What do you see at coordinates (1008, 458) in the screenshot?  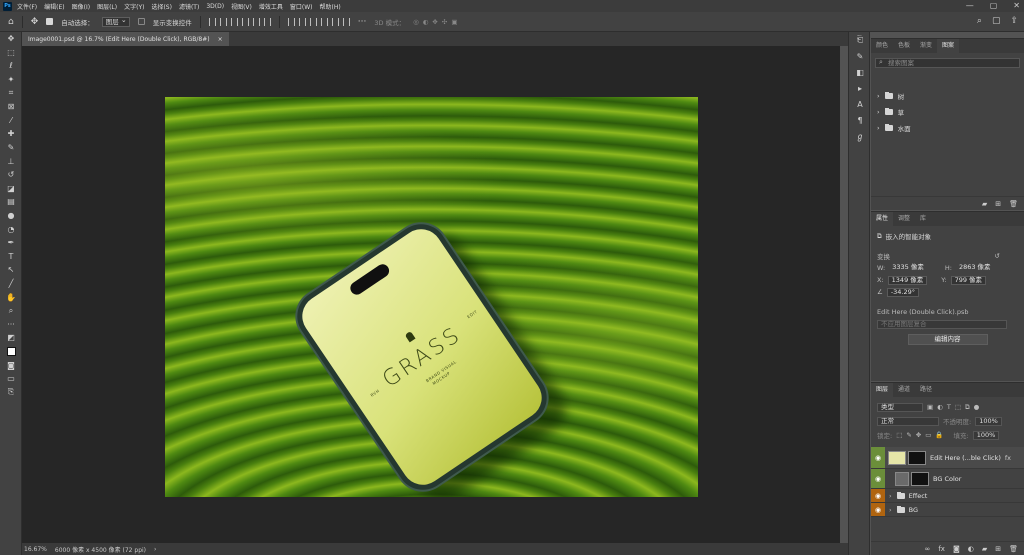 I see `fx-badge: fx` at bounding box center [1008, 458].